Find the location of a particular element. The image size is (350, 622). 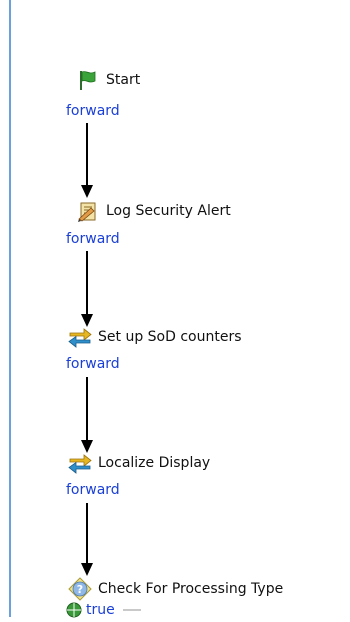

workflow-node-log-security-alert: Log Security Alert is located at coordinates (153, 211).